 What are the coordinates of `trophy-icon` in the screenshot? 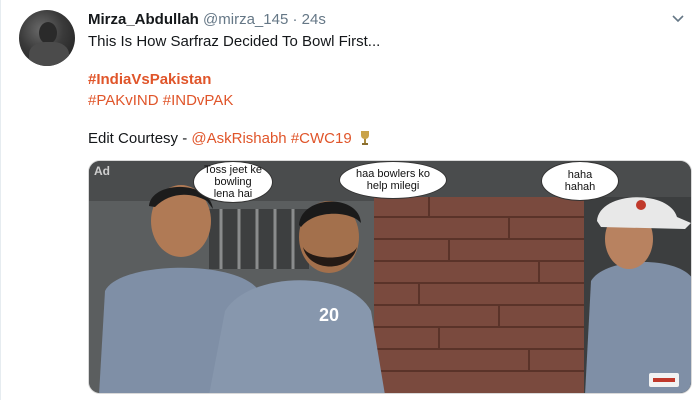 It's located at (364, 138).